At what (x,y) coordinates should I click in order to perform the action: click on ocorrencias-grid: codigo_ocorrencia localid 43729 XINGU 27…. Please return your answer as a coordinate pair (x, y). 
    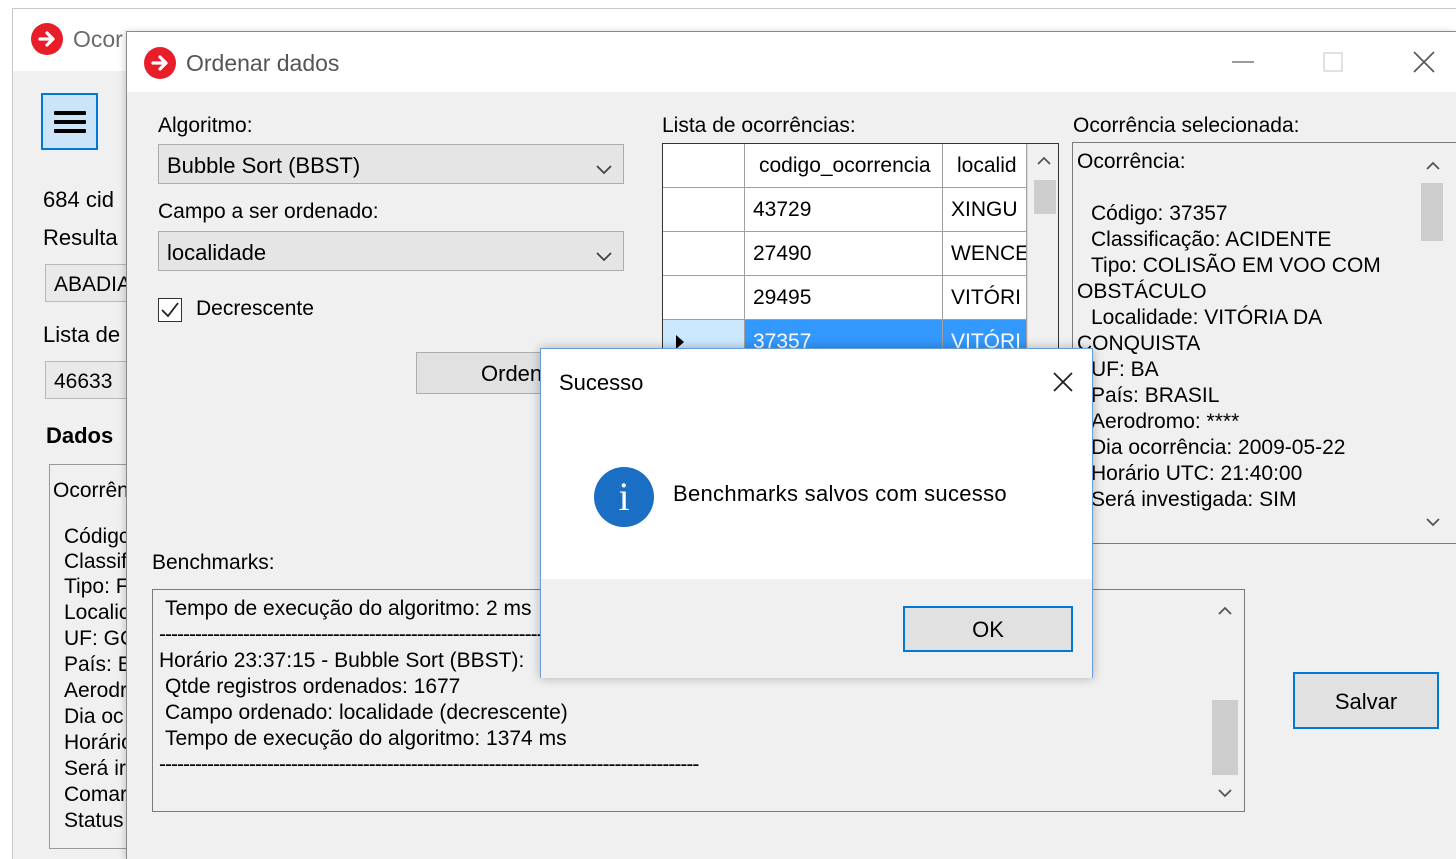
    Looking at the image, I should click on (860, 261).